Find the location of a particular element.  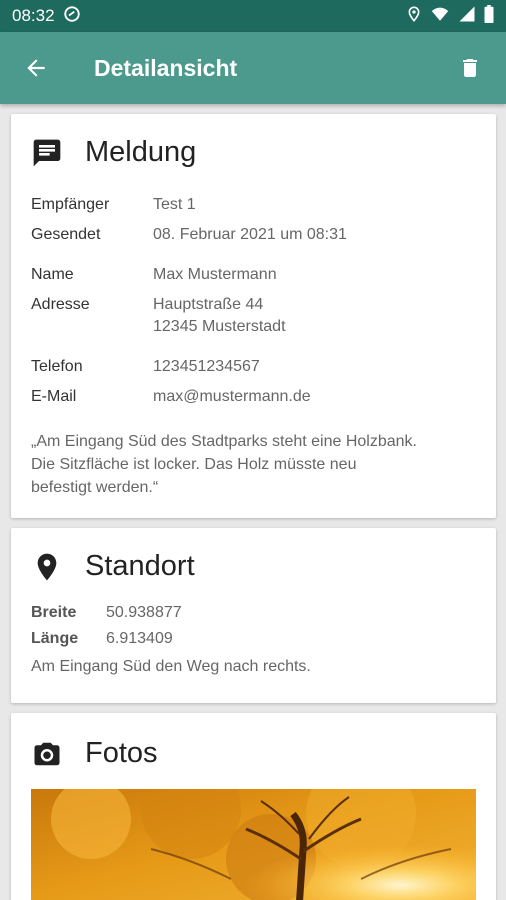

longitude-value: 6.913409 is located at coordinates (139, 638).